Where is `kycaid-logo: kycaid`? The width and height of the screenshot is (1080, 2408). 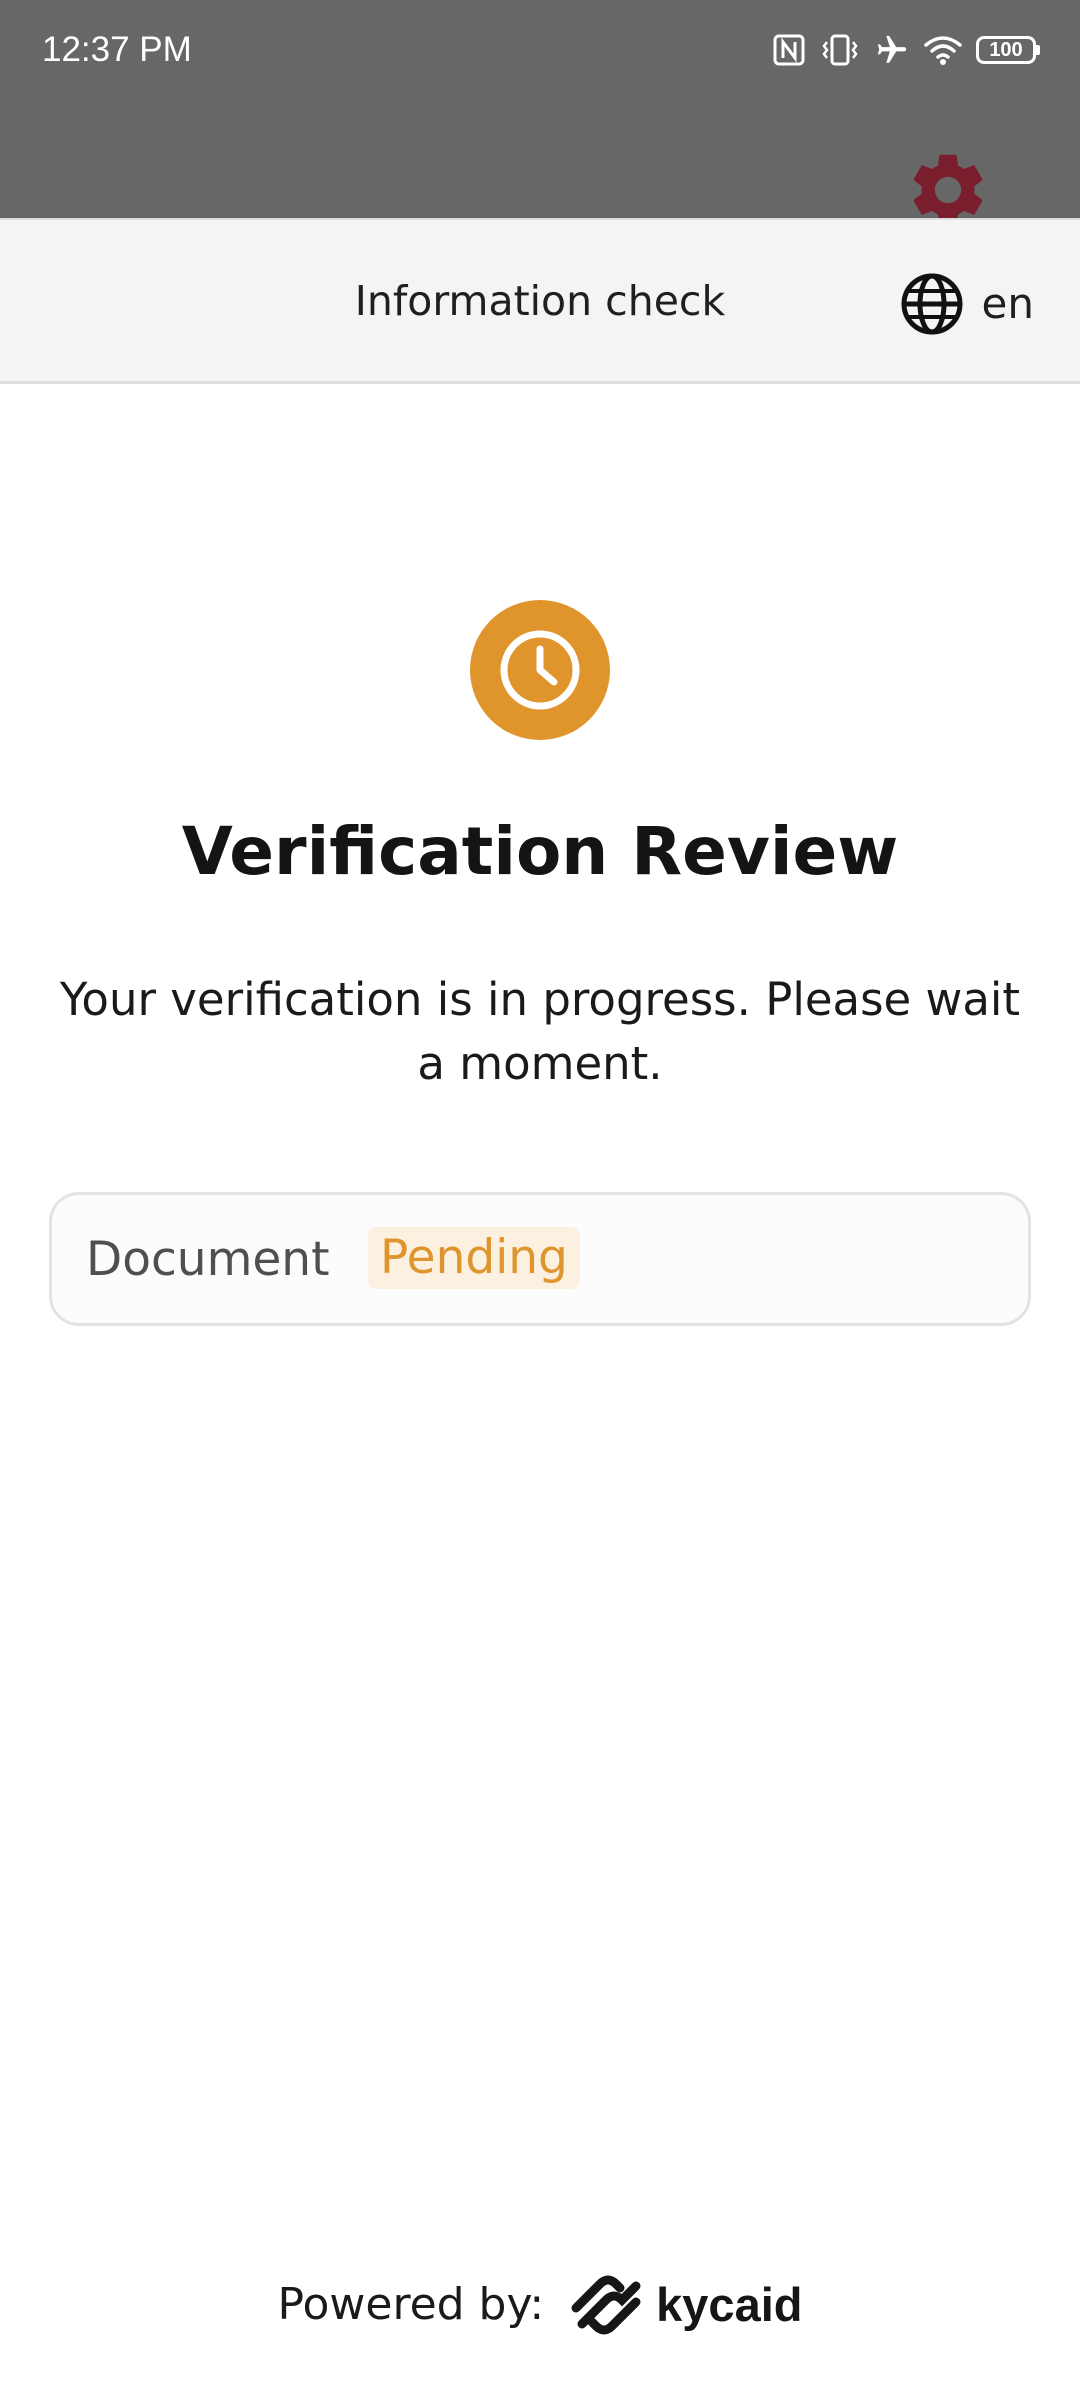
kycaid-logo: kycaid is located at coordinates (685, 2305).